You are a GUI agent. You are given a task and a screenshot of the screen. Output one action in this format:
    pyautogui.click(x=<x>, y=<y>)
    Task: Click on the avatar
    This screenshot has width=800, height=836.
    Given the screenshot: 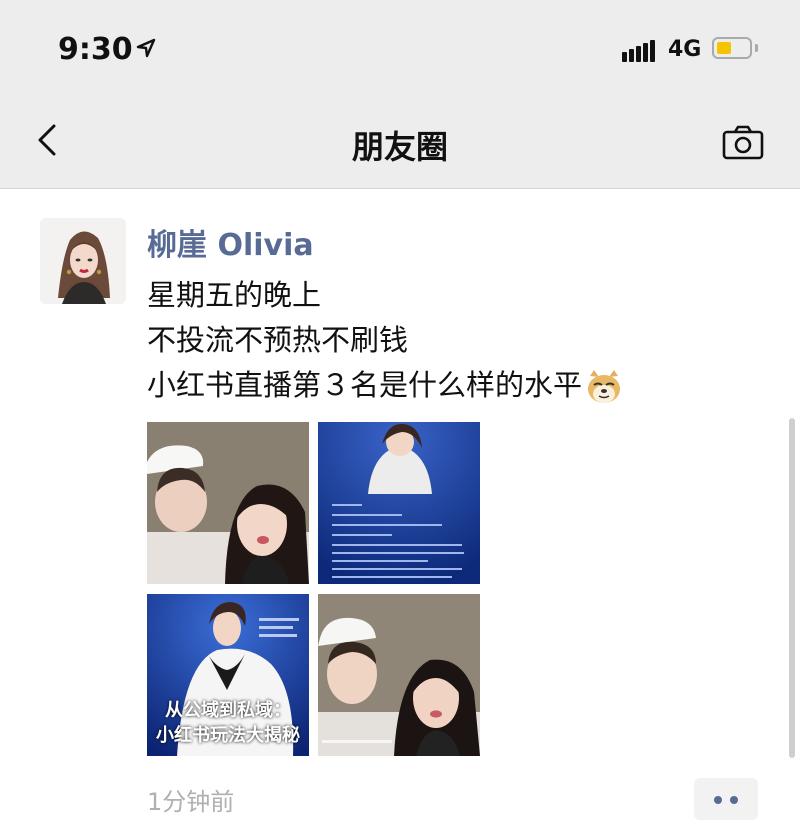 What is the action you would take?
    pyautogui.click(x=83, y=261)
    